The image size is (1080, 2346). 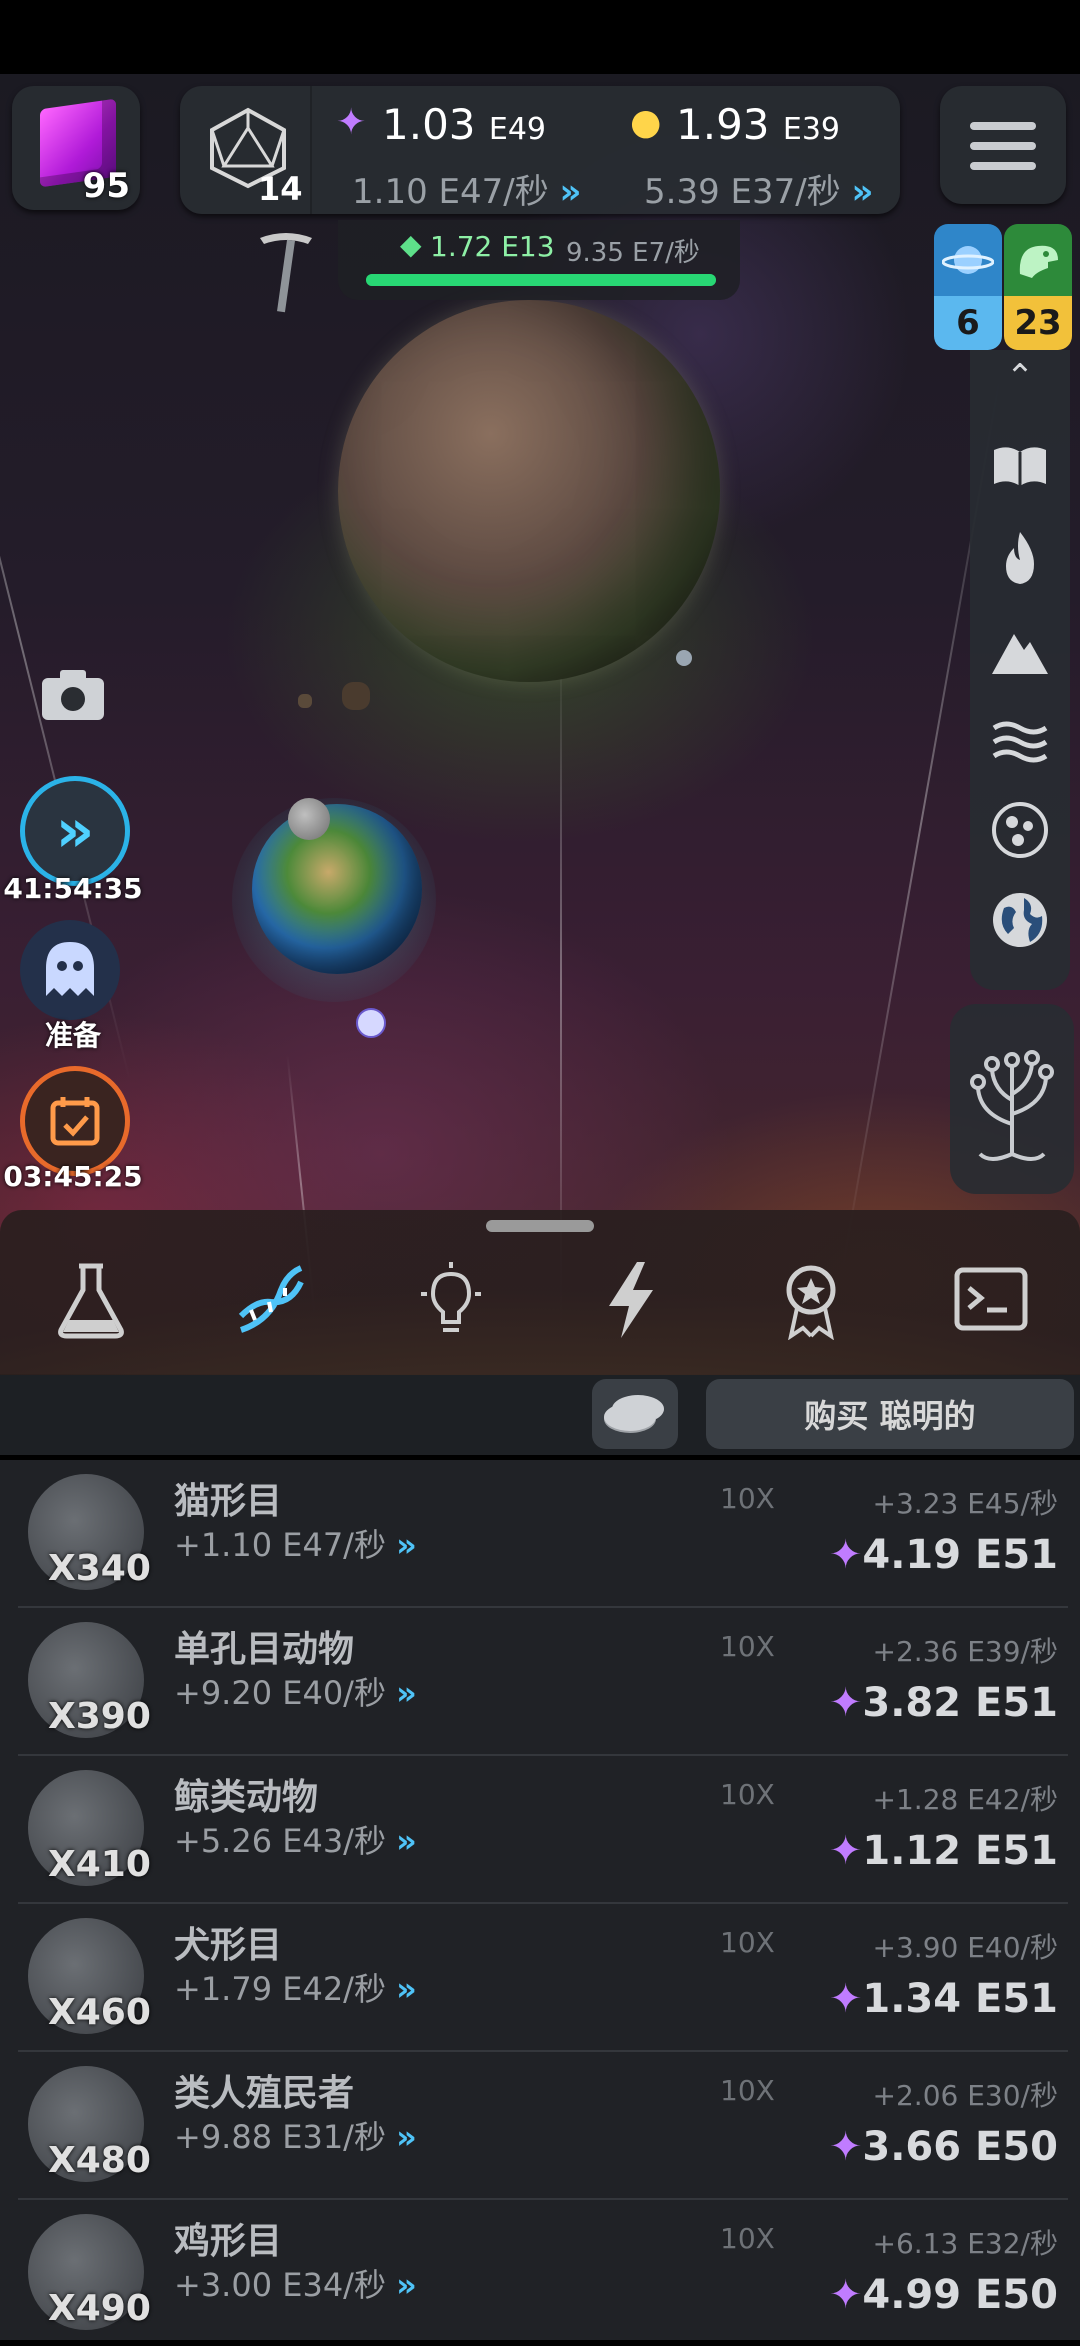 I want to click on item-cost: ✦3.82 E51, so click(x=943, y=1703).